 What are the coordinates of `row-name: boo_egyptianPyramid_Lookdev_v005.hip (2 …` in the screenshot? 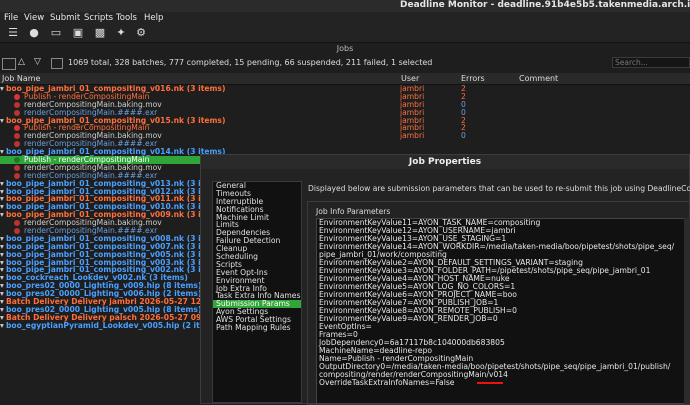 It's located at (112, 325).